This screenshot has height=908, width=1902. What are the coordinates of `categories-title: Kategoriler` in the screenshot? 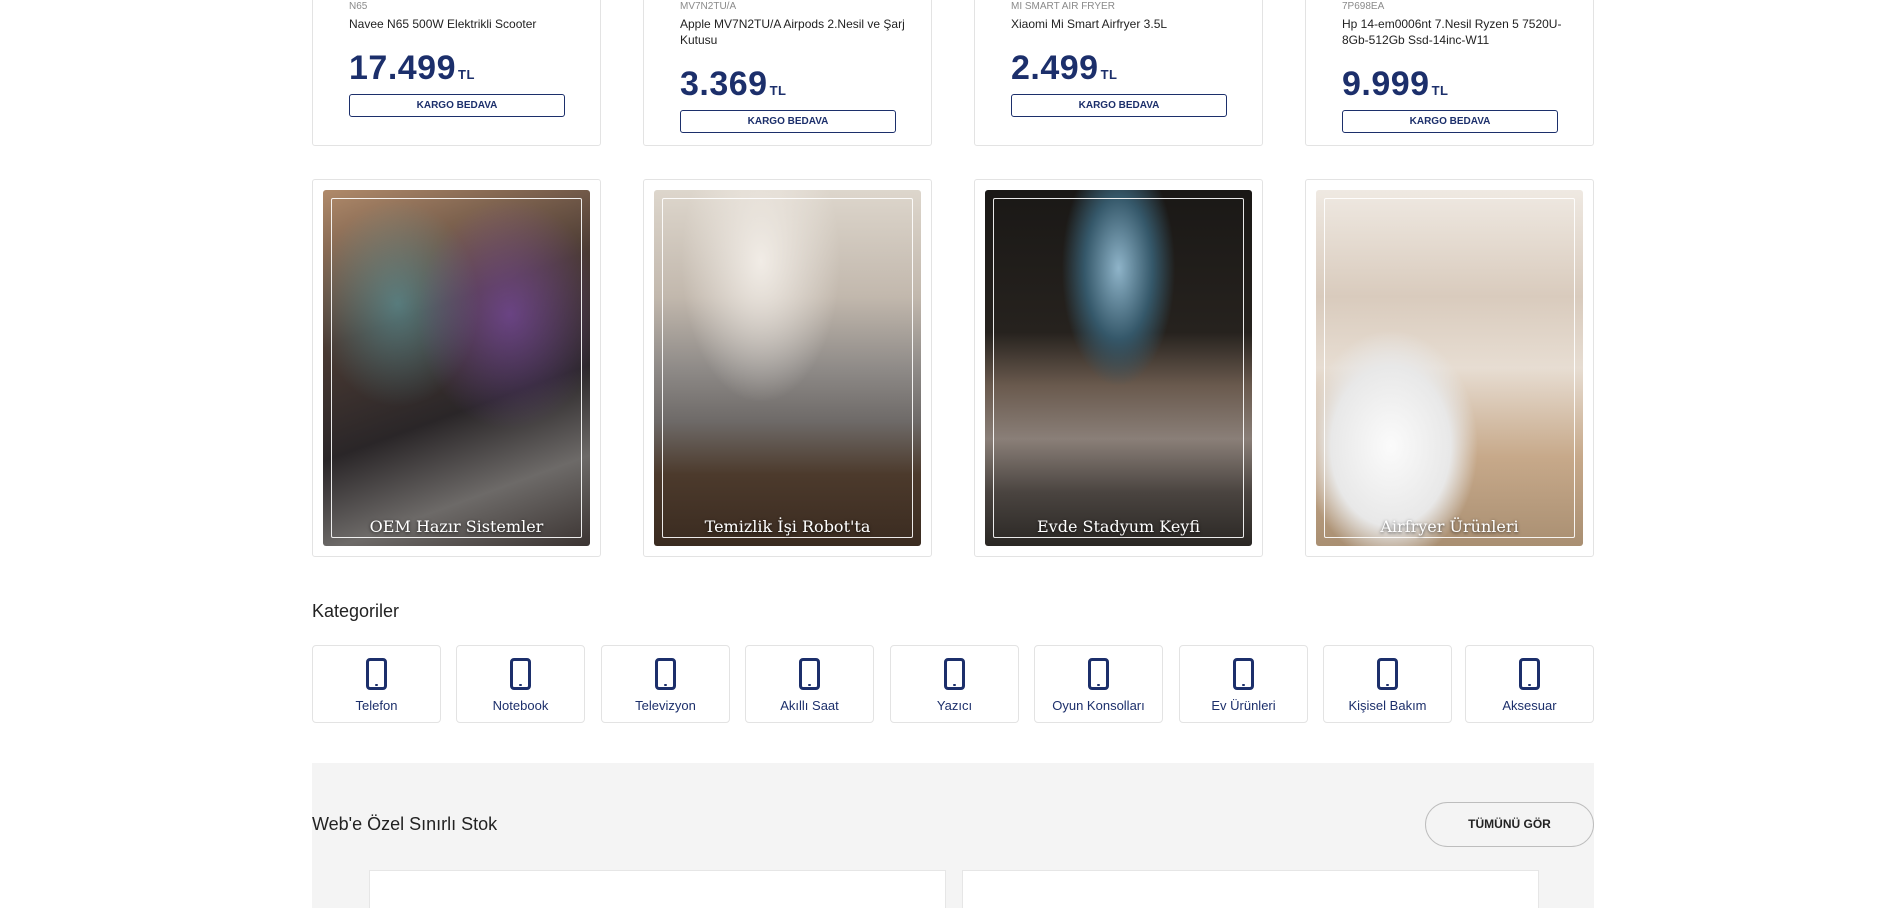 It's located at (356, 611).